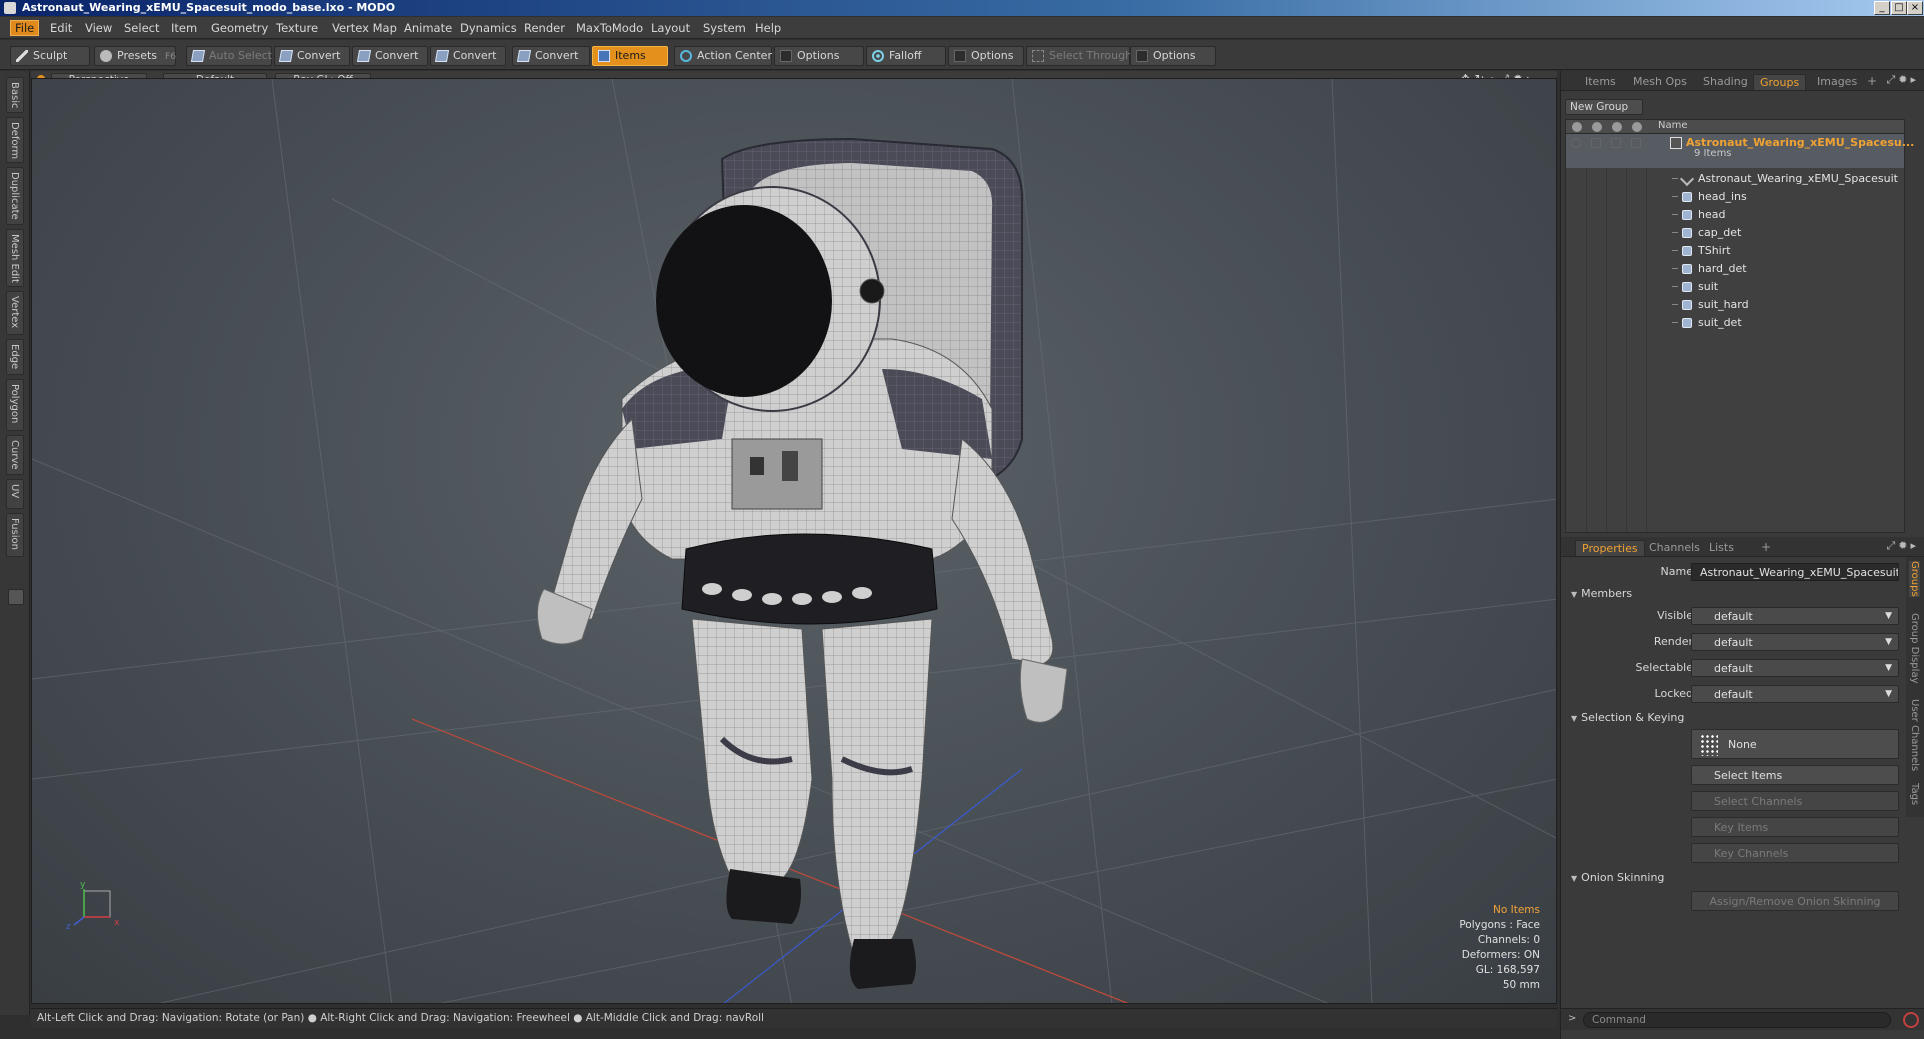 The width and height of the screenshot is (1924, 1039). I want to click on list-item: TShirt, so click(1735, 251).